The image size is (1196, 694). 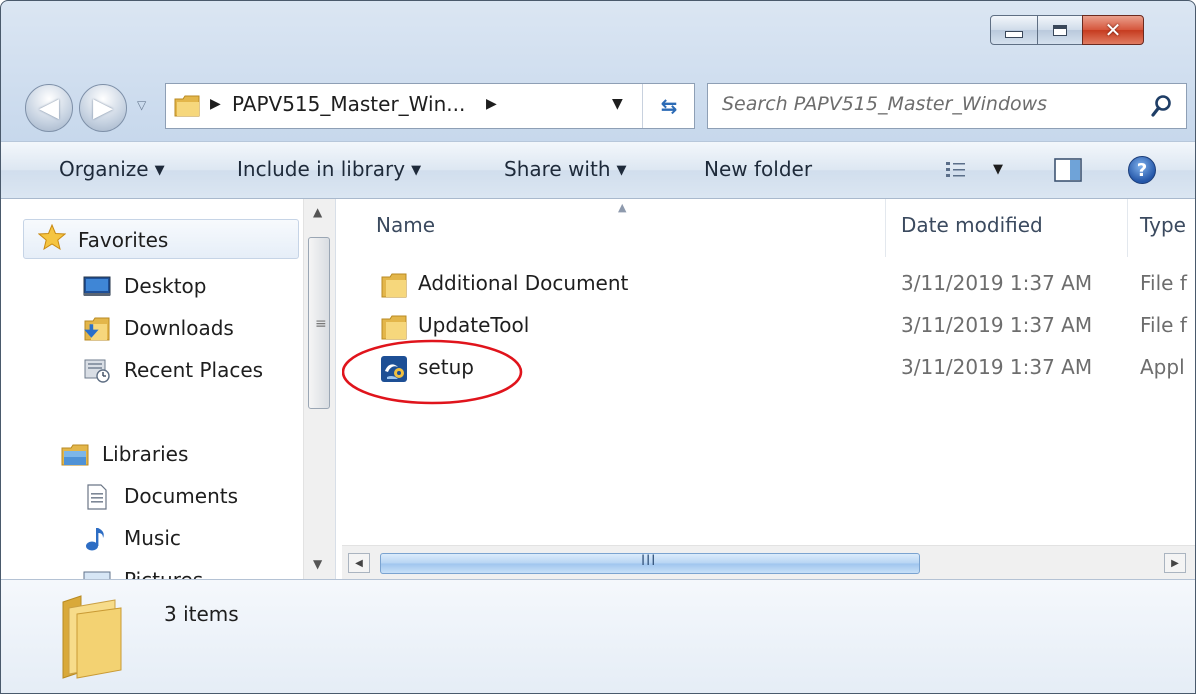 I want to click on refresh-icon: ⇆, so click(x=669, y=106).